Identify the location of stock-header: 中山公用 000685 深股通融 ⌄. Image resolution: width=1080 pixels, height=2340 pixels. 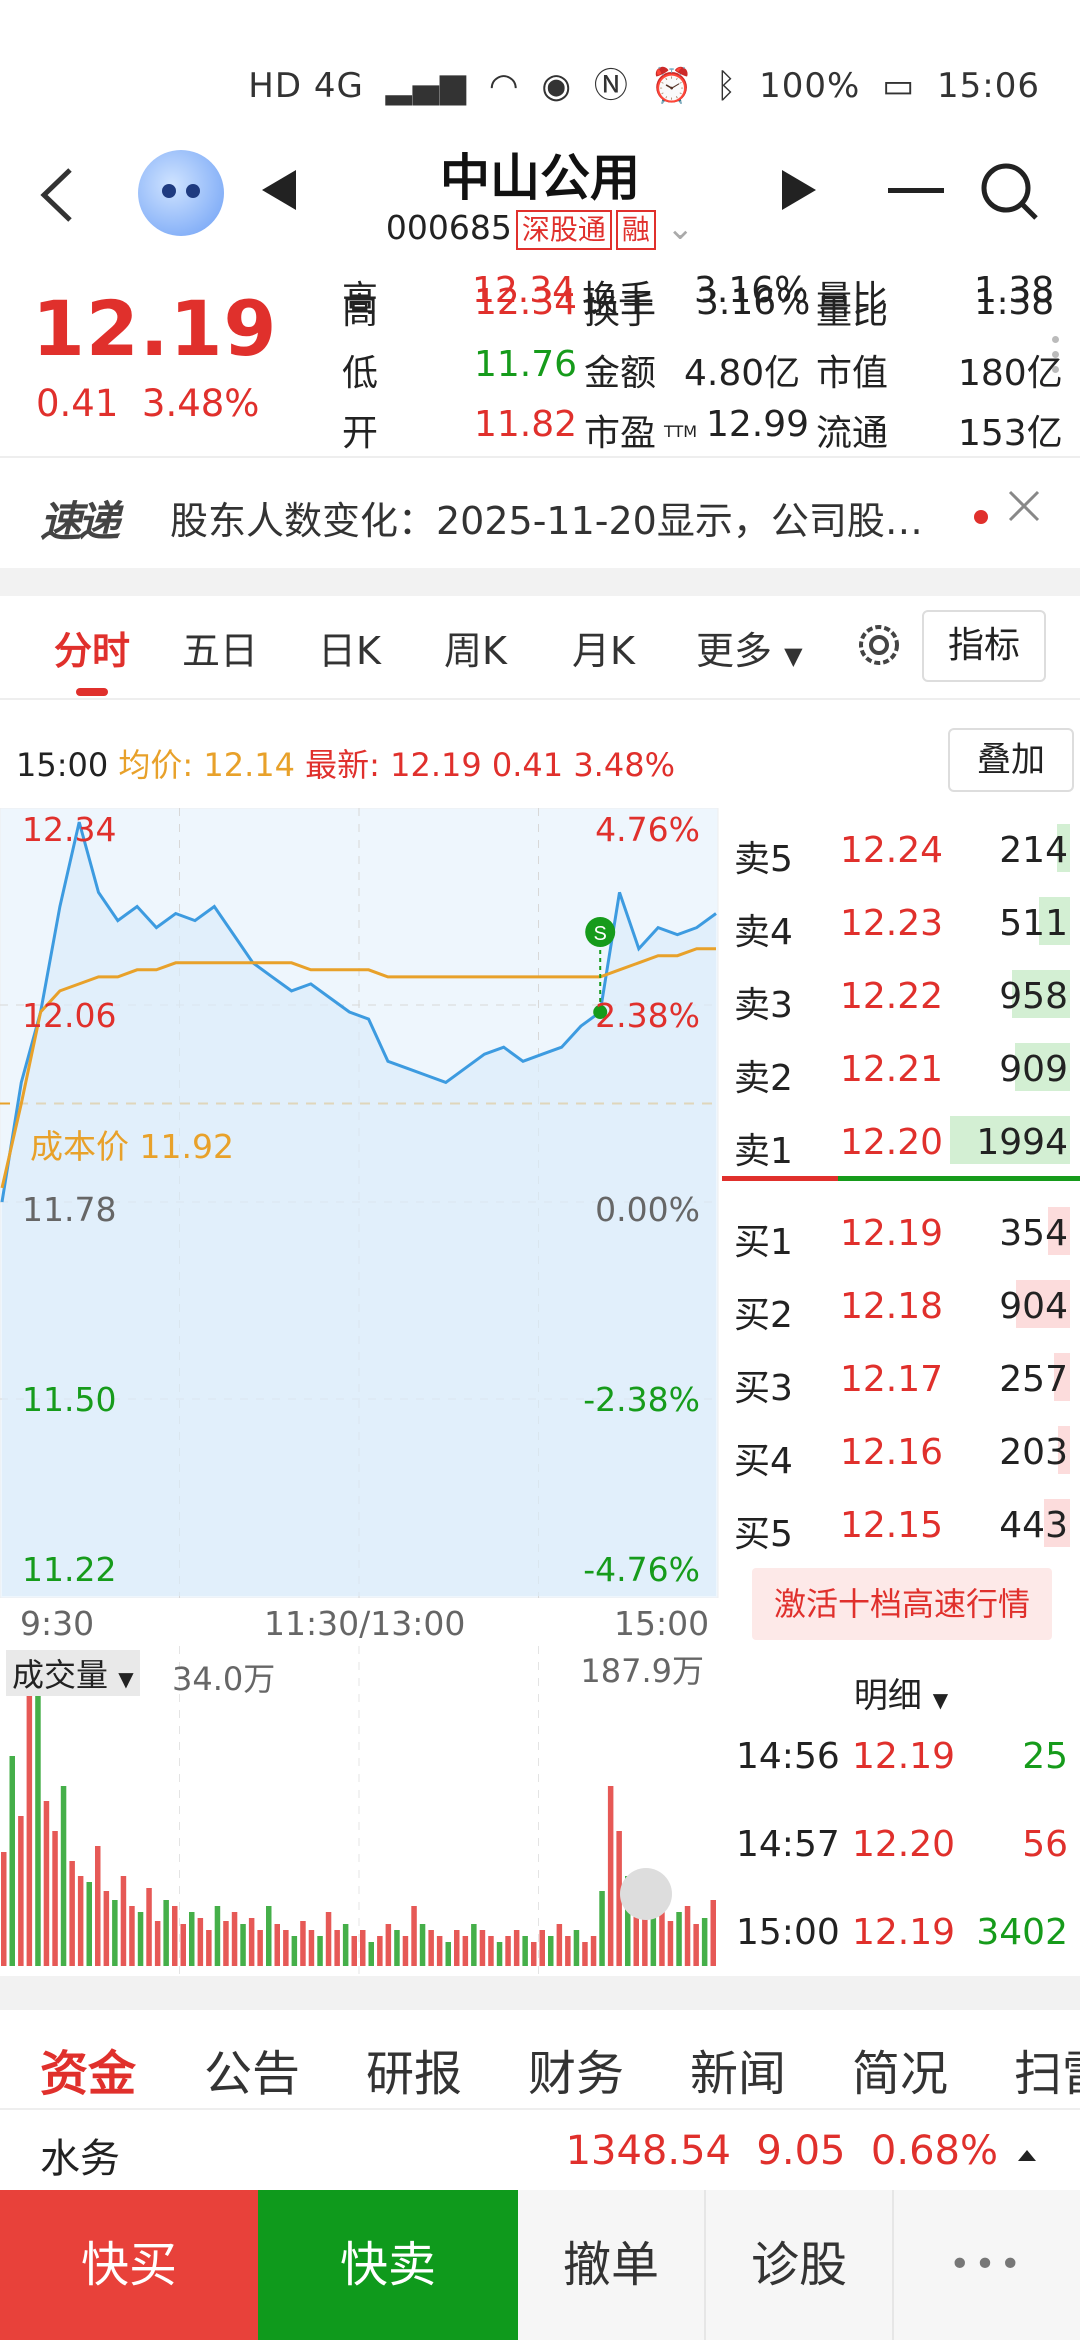
(540, 200).